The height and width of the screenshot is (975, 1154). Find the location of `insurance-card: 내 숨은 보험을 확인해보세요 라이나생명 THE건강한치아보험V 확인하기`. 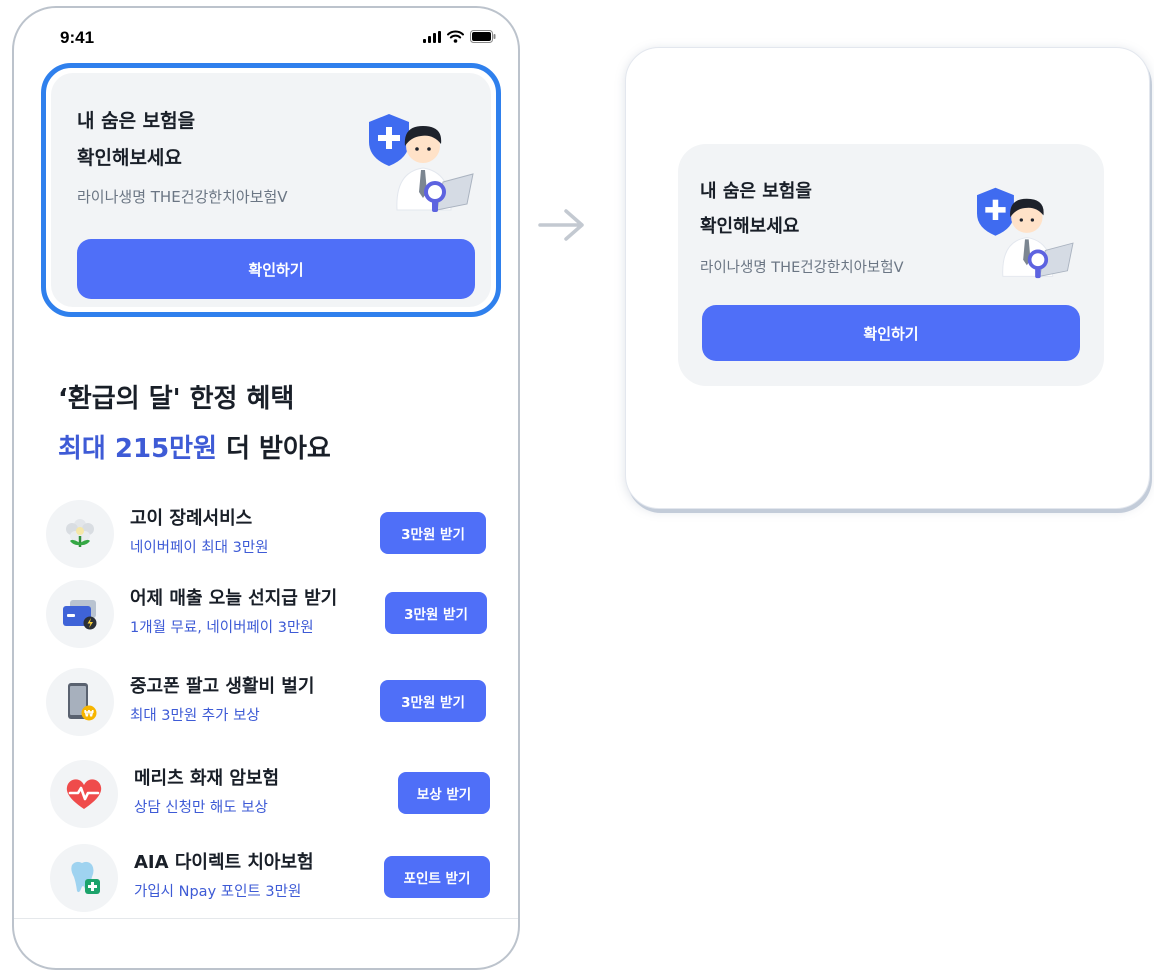

insurance-card: 내 숨은 보험을 확인해보세요 라이나생명 THE건강한치아보험V 확인하기 is located at coordinates (271, 190).